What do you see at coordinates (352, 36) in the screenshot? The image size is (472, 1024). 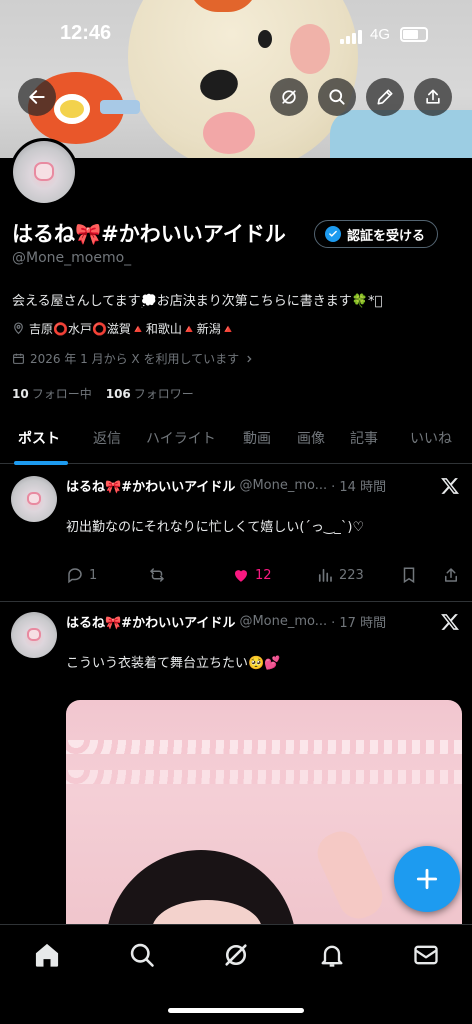 I see `signal-icon` at bounding box center [352, 36].